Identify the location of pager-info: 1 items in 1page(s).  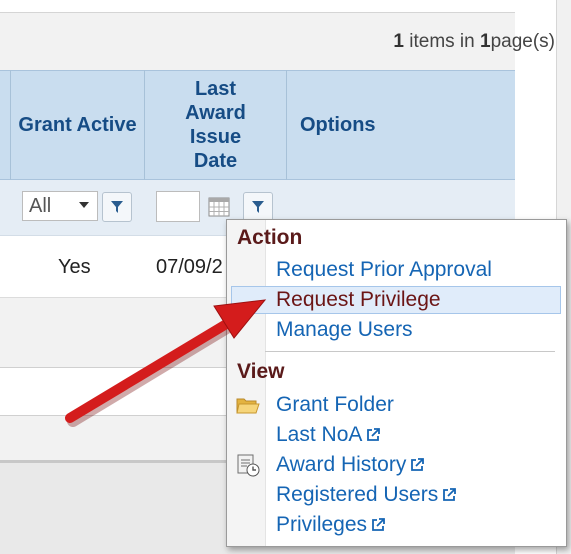
(474, 42).